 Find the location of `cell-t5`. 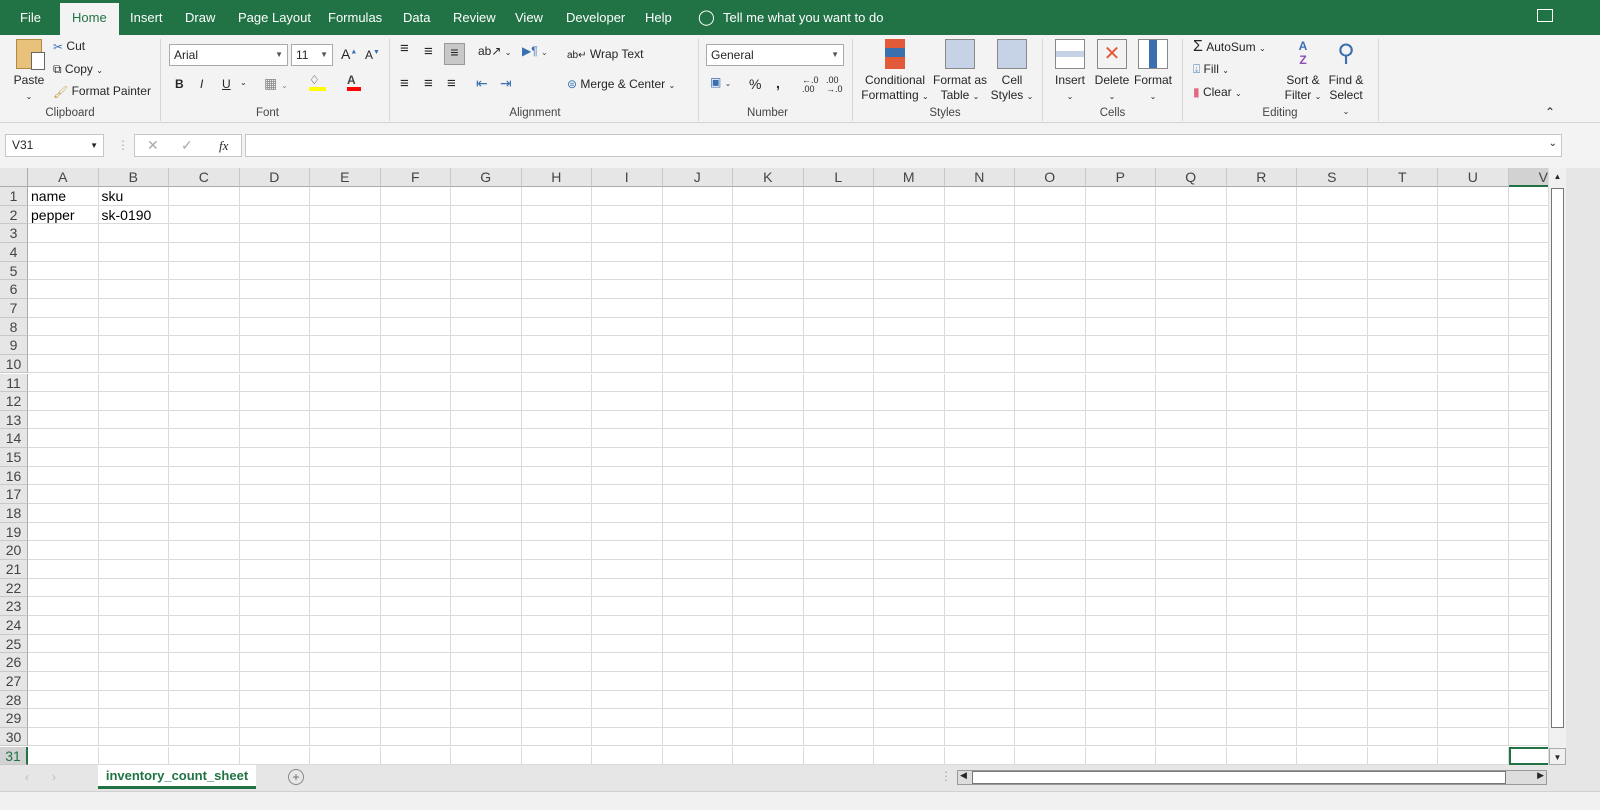

cell-t5 is located at coordinates (1402, 271).